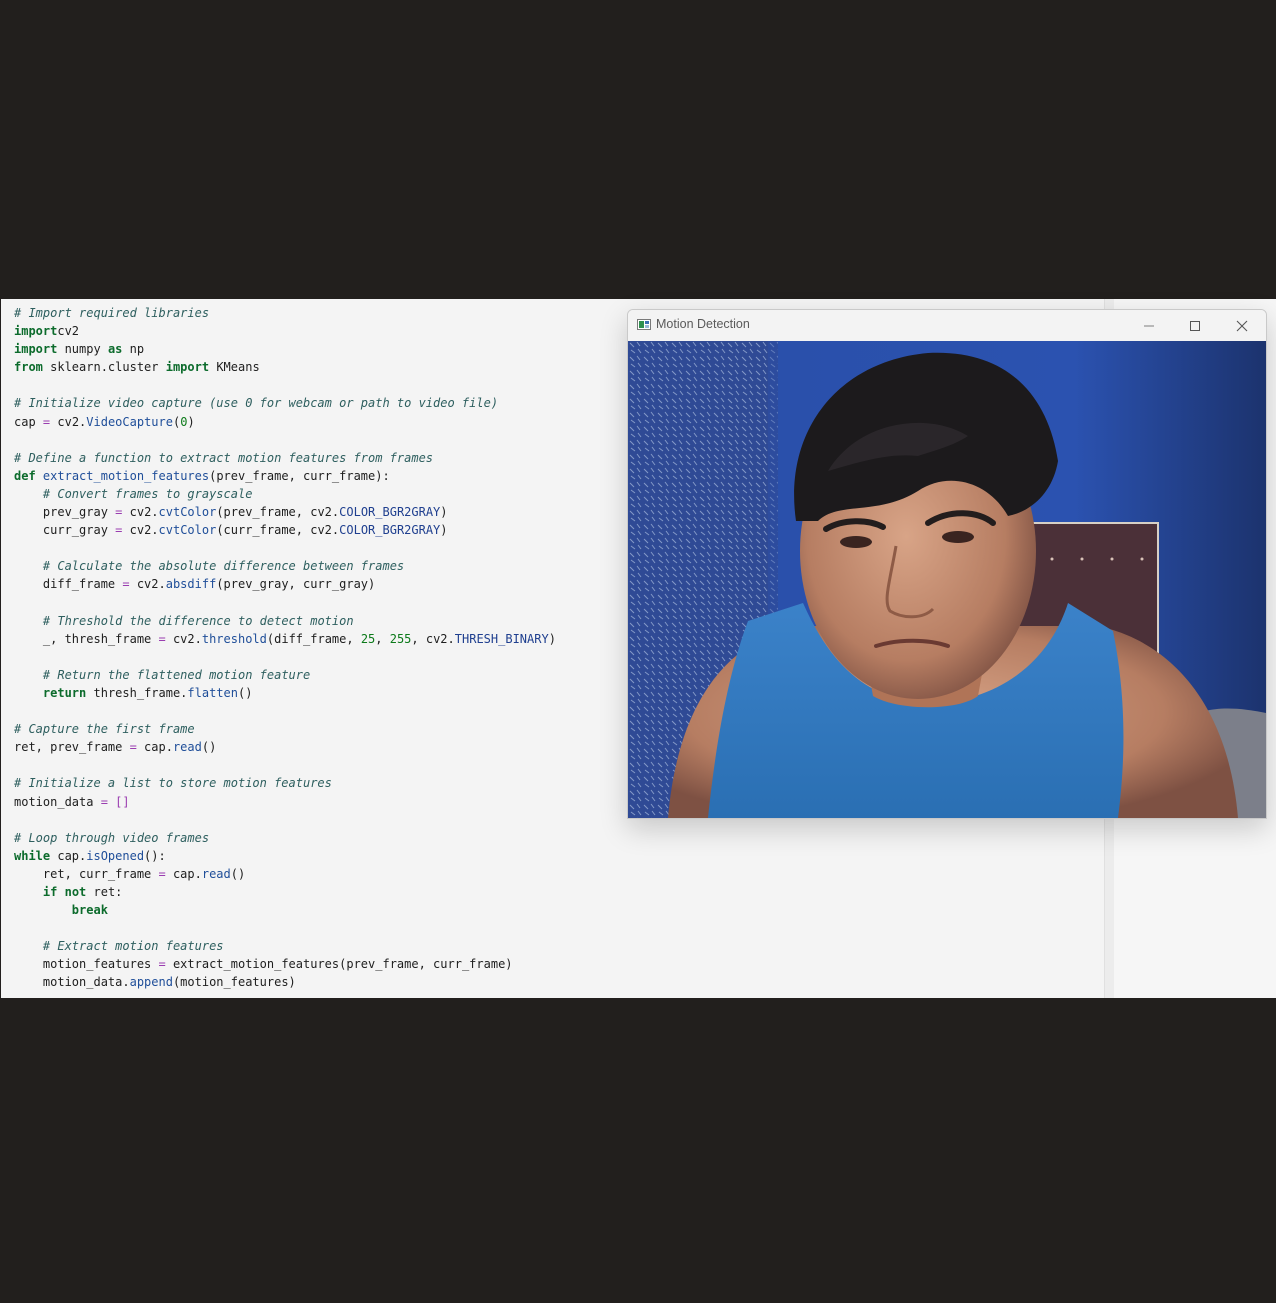  I want to click on code-line: return thresh_frame.flatten(), so click(285, 693).